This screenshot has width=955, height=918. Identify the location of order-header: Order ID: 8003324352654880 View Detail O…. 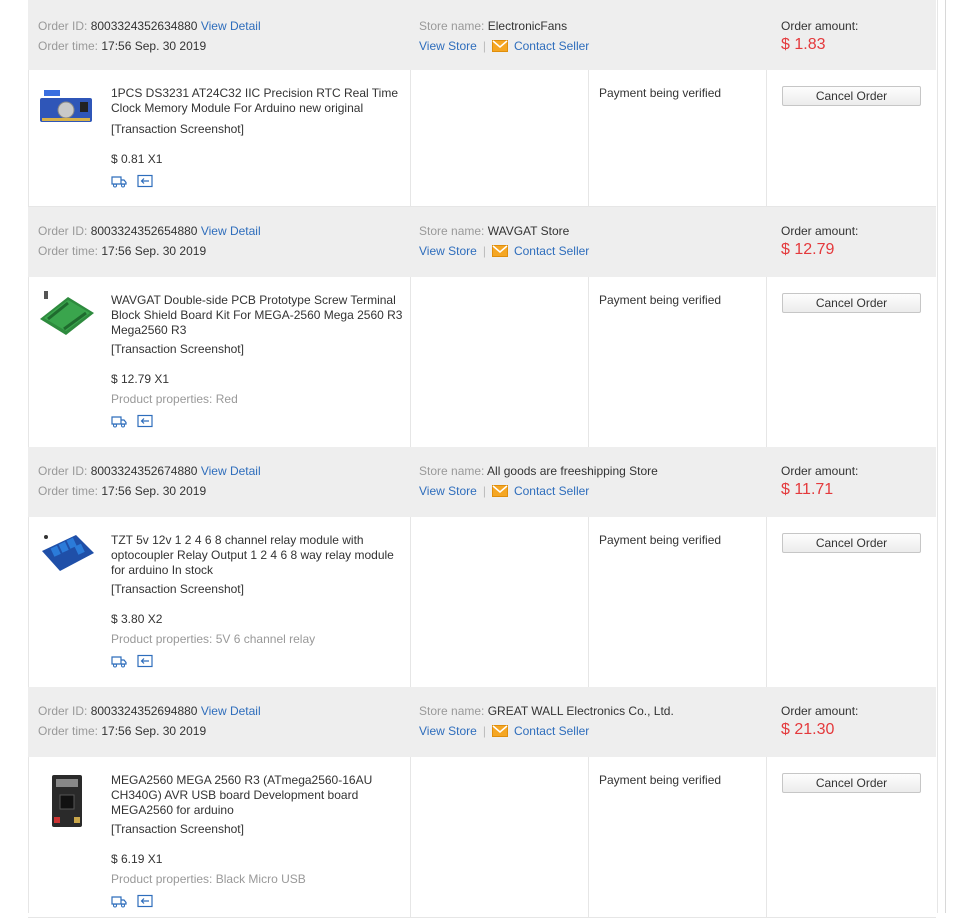
(482, 242).